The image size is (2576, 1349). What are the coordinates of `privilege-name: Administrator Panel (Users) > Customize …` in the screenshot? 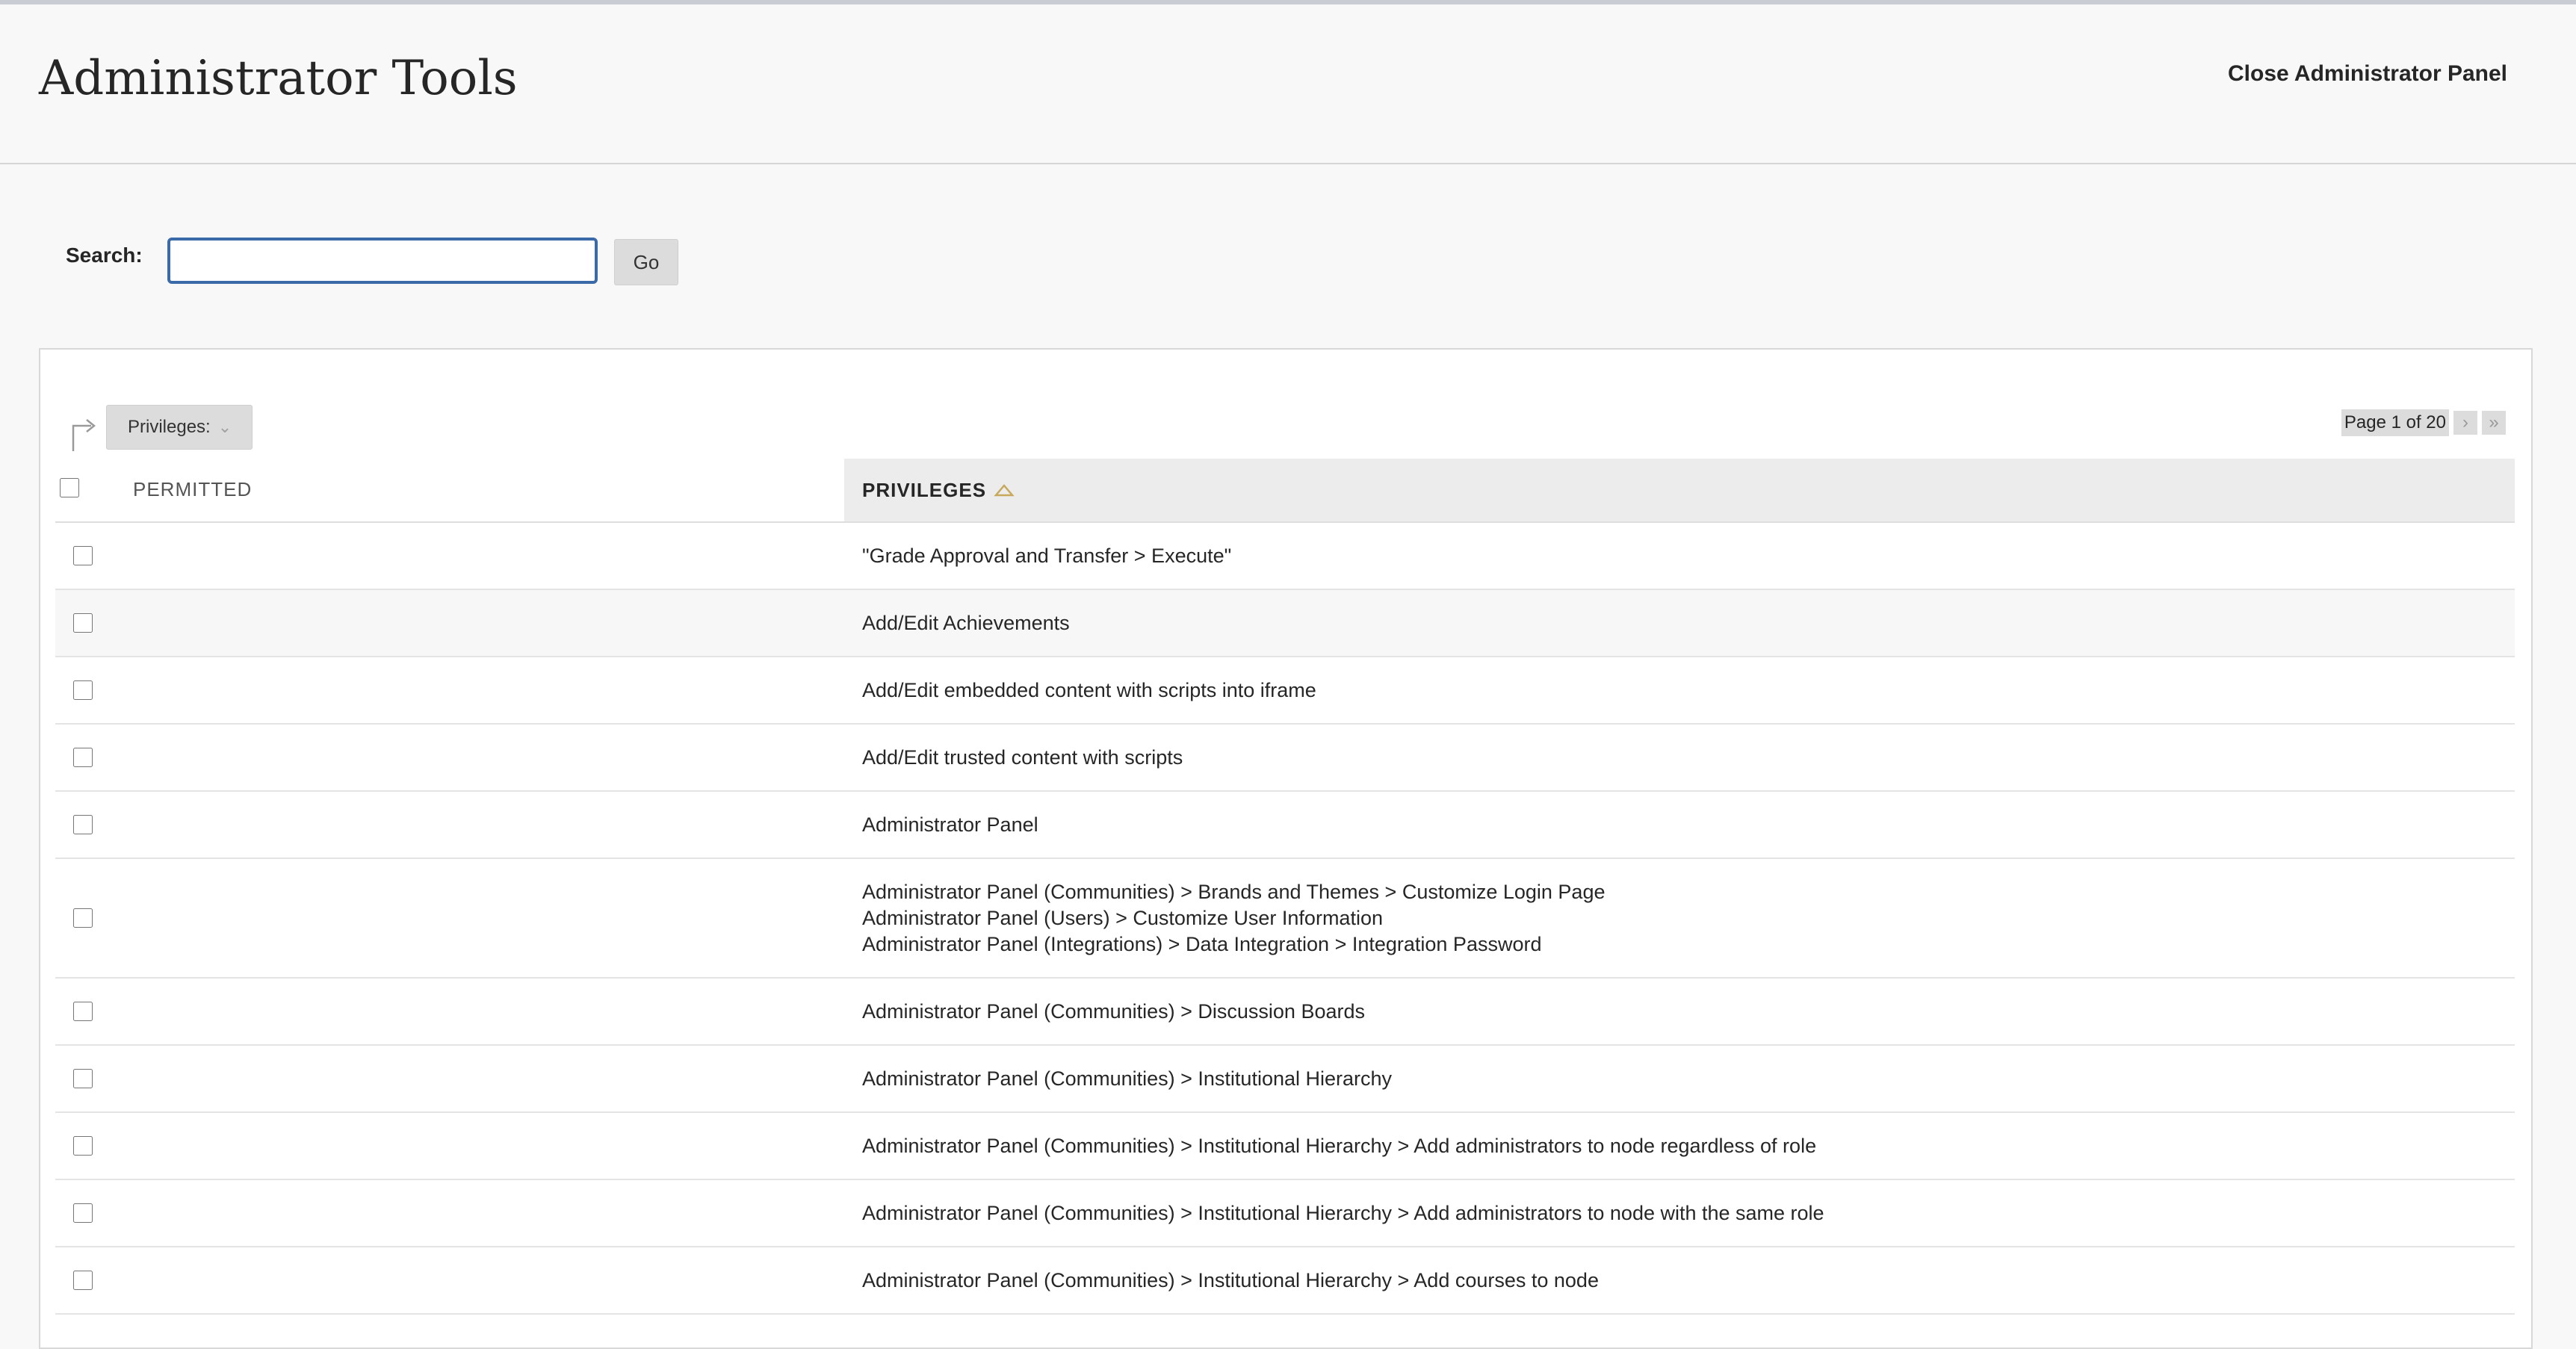 It's located at (1122, 917).